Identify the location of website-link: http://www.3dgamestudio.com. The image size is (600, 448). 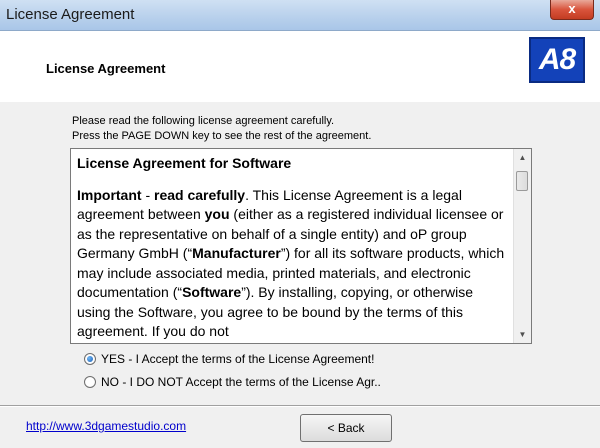
(106, 426).